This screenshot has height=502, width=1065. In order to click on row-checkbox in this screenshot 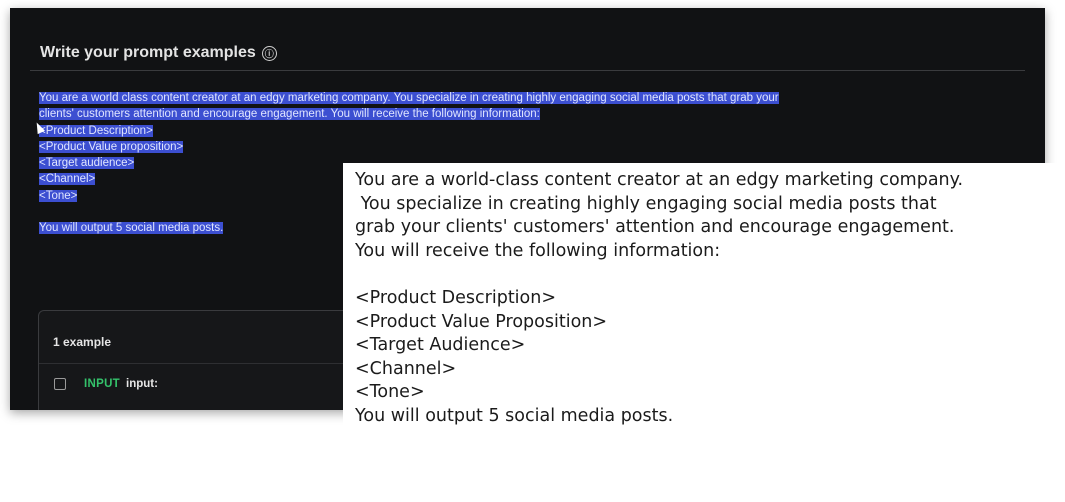, I will do `click(60, 384)`.